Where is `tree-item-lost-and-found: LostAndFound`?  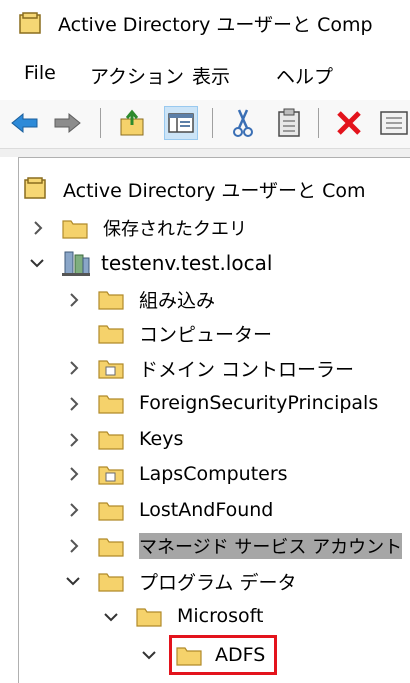 tree-item-lost-and-found: LostAndFound is located at coordinates (185, 510).